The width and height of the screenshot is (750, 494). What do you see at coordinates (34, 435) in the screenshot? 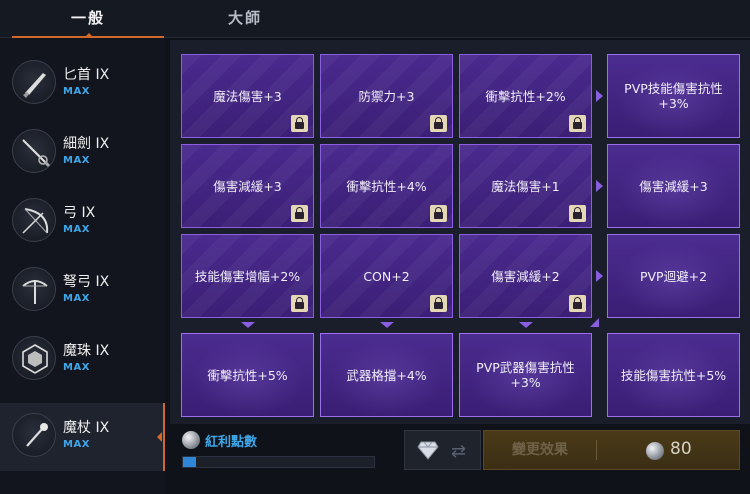
I see `wand-icon` at bounding box center [34, 435].